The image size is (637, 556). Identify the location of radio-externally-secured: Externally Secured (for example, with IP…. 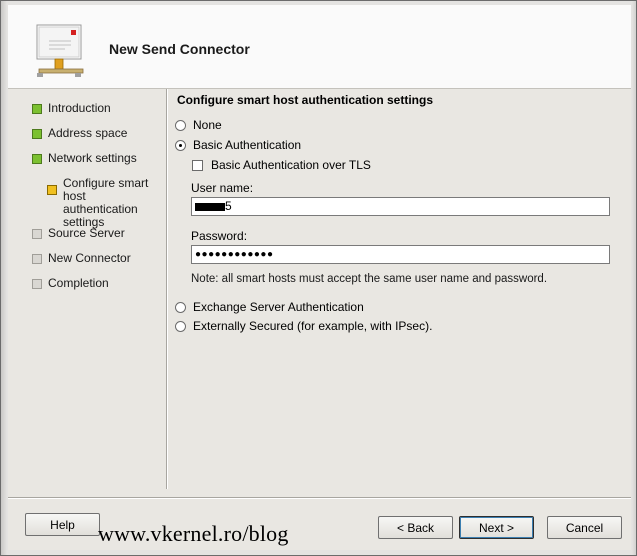
(303, 326).